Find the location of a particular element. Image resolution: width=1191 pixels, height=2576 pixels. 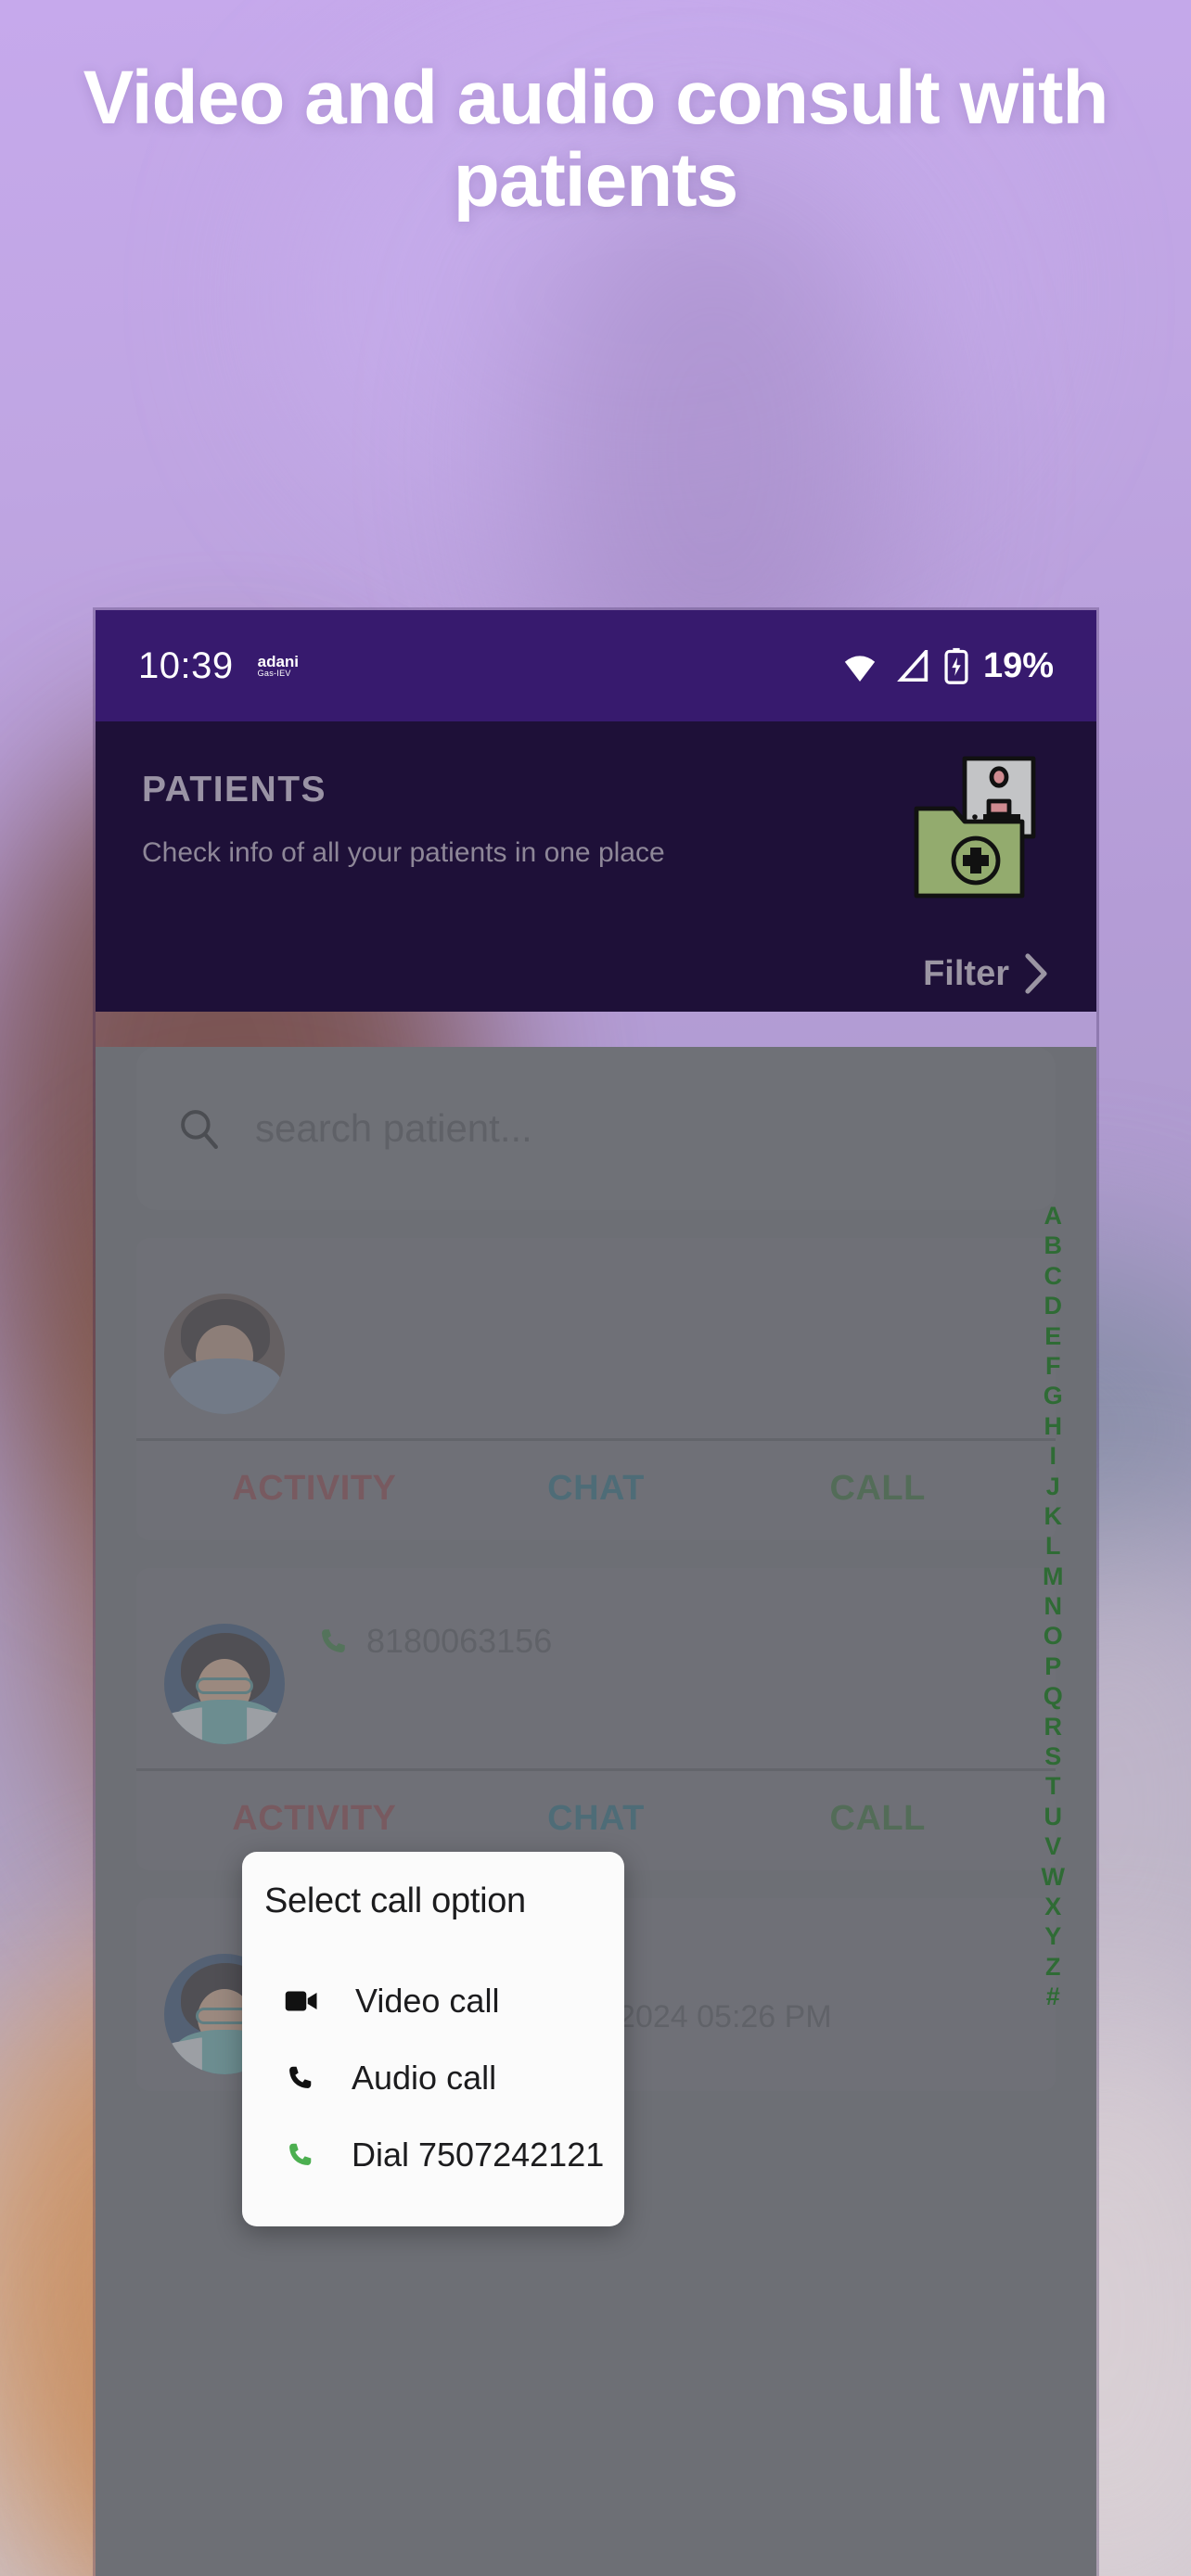

filter-label: Filter is located at coordinates (966, 973).